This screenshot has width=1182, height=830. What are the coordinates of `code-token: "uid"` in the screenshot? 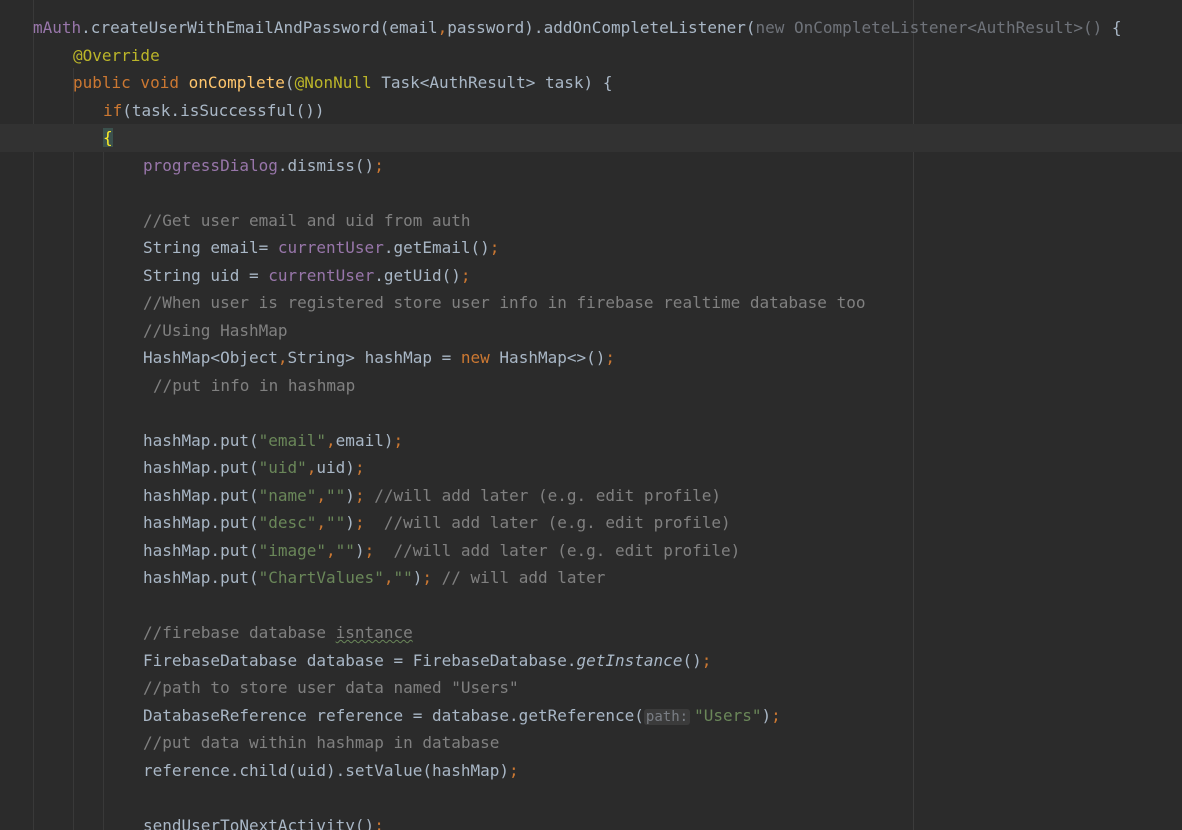 It's located at (282, 467).